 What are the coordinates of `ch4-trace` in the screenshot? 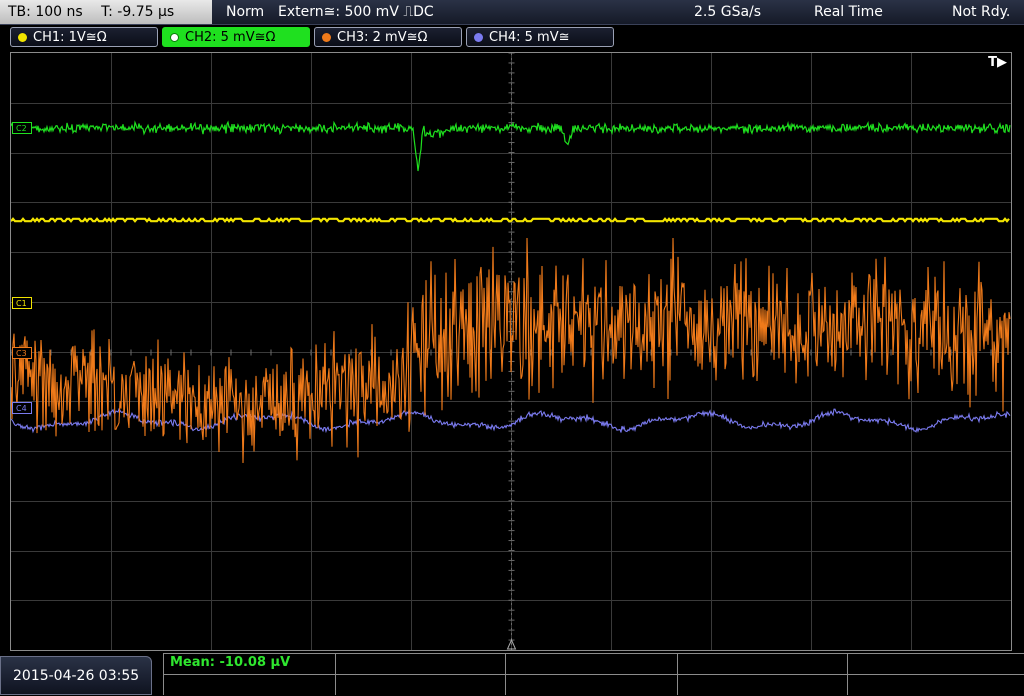 It's located at (511, 420).